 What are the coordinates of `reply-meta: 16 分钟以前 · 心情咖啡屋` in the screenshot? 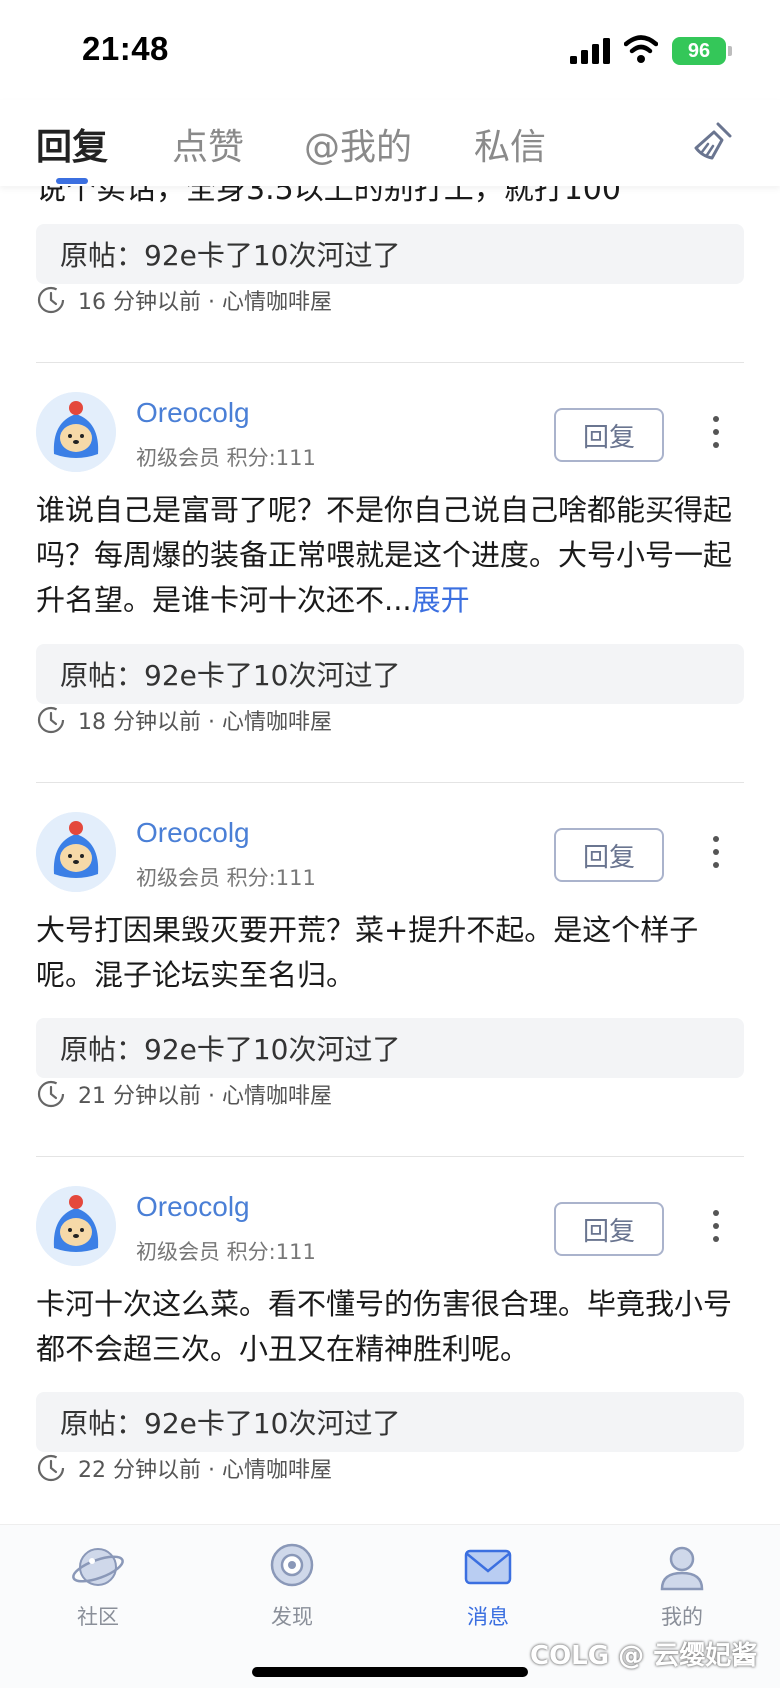 It's located at (184, 300).